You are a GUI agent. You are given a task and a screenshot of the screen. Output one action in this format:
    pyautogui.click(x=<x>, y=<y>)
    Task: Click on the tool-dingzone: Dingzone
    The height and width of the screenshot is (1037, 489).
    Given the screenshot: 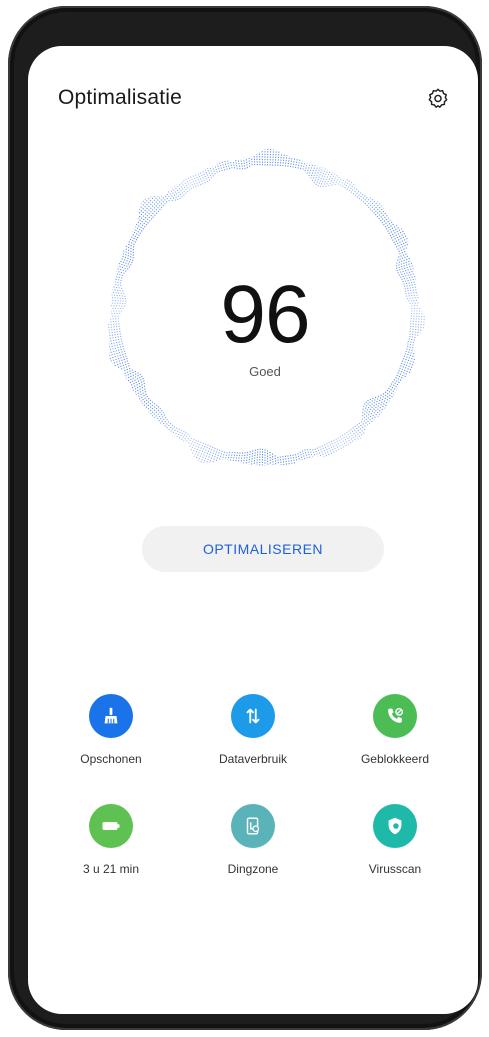 What is the action you would take?
    pyautogui.click(x=253, y=840)
    